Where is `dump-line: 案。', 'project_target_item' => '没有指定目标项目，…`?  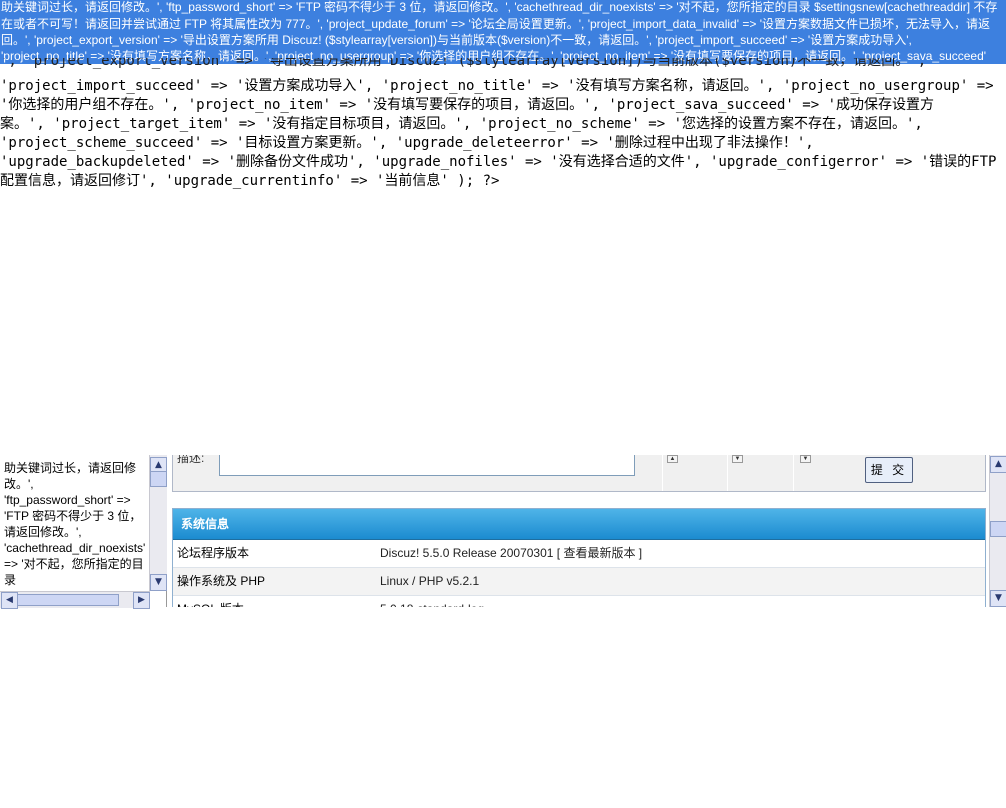
dump-line: 案。', 'project_target_item' => '没有指定目标项目，… is located at coordinates (461, 124).